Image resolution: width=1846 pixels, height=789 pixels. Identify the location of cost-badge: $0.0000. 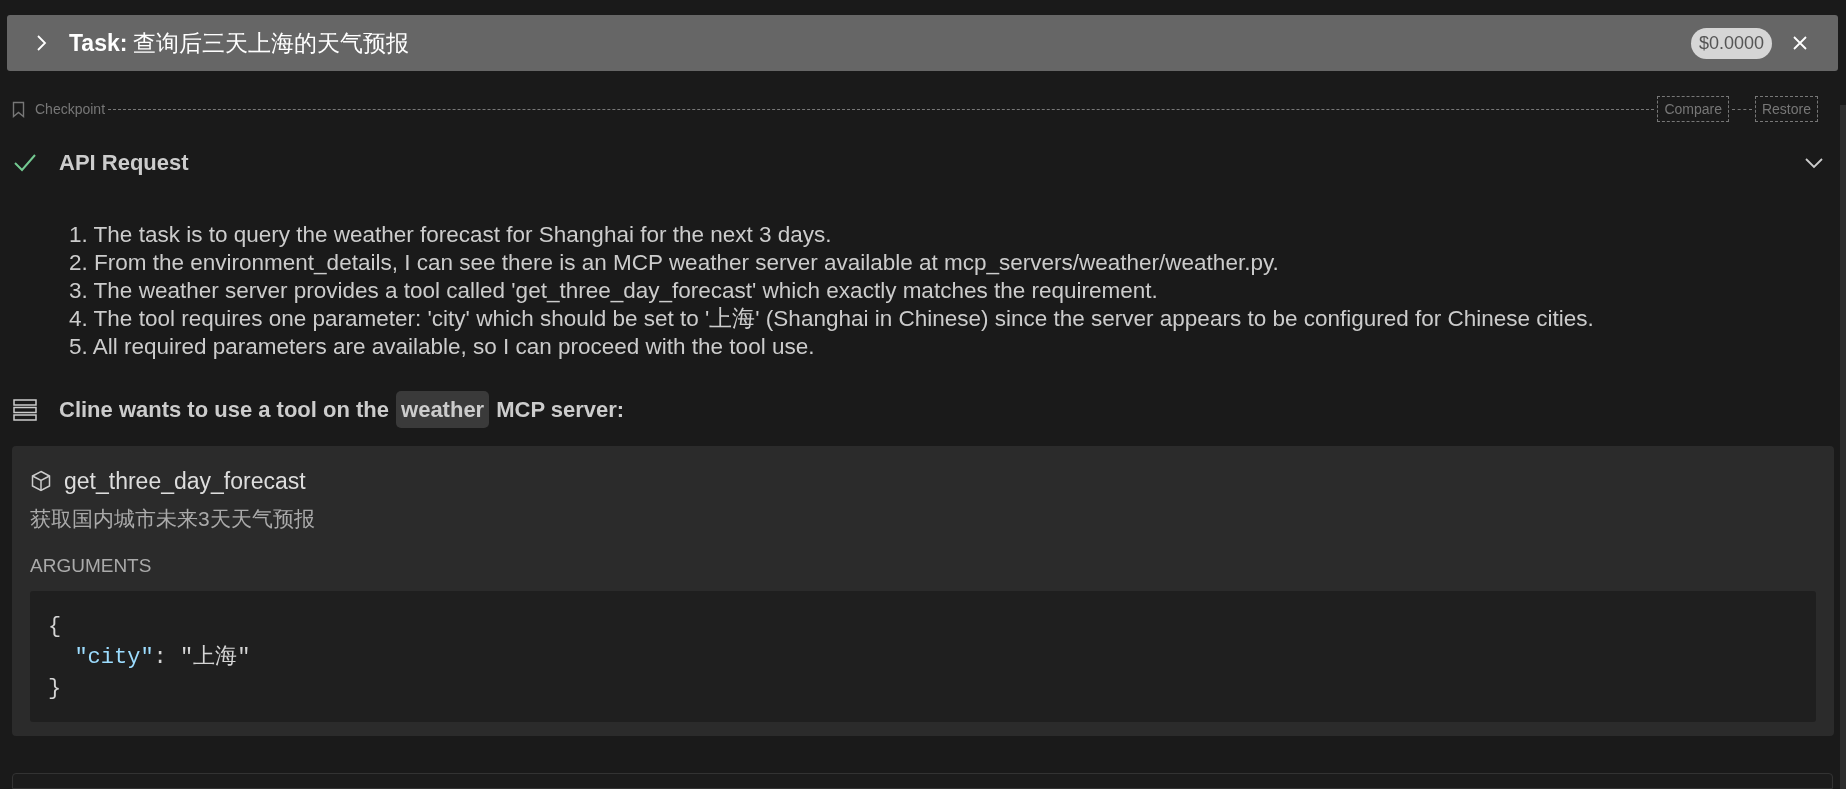
(1731, 43).